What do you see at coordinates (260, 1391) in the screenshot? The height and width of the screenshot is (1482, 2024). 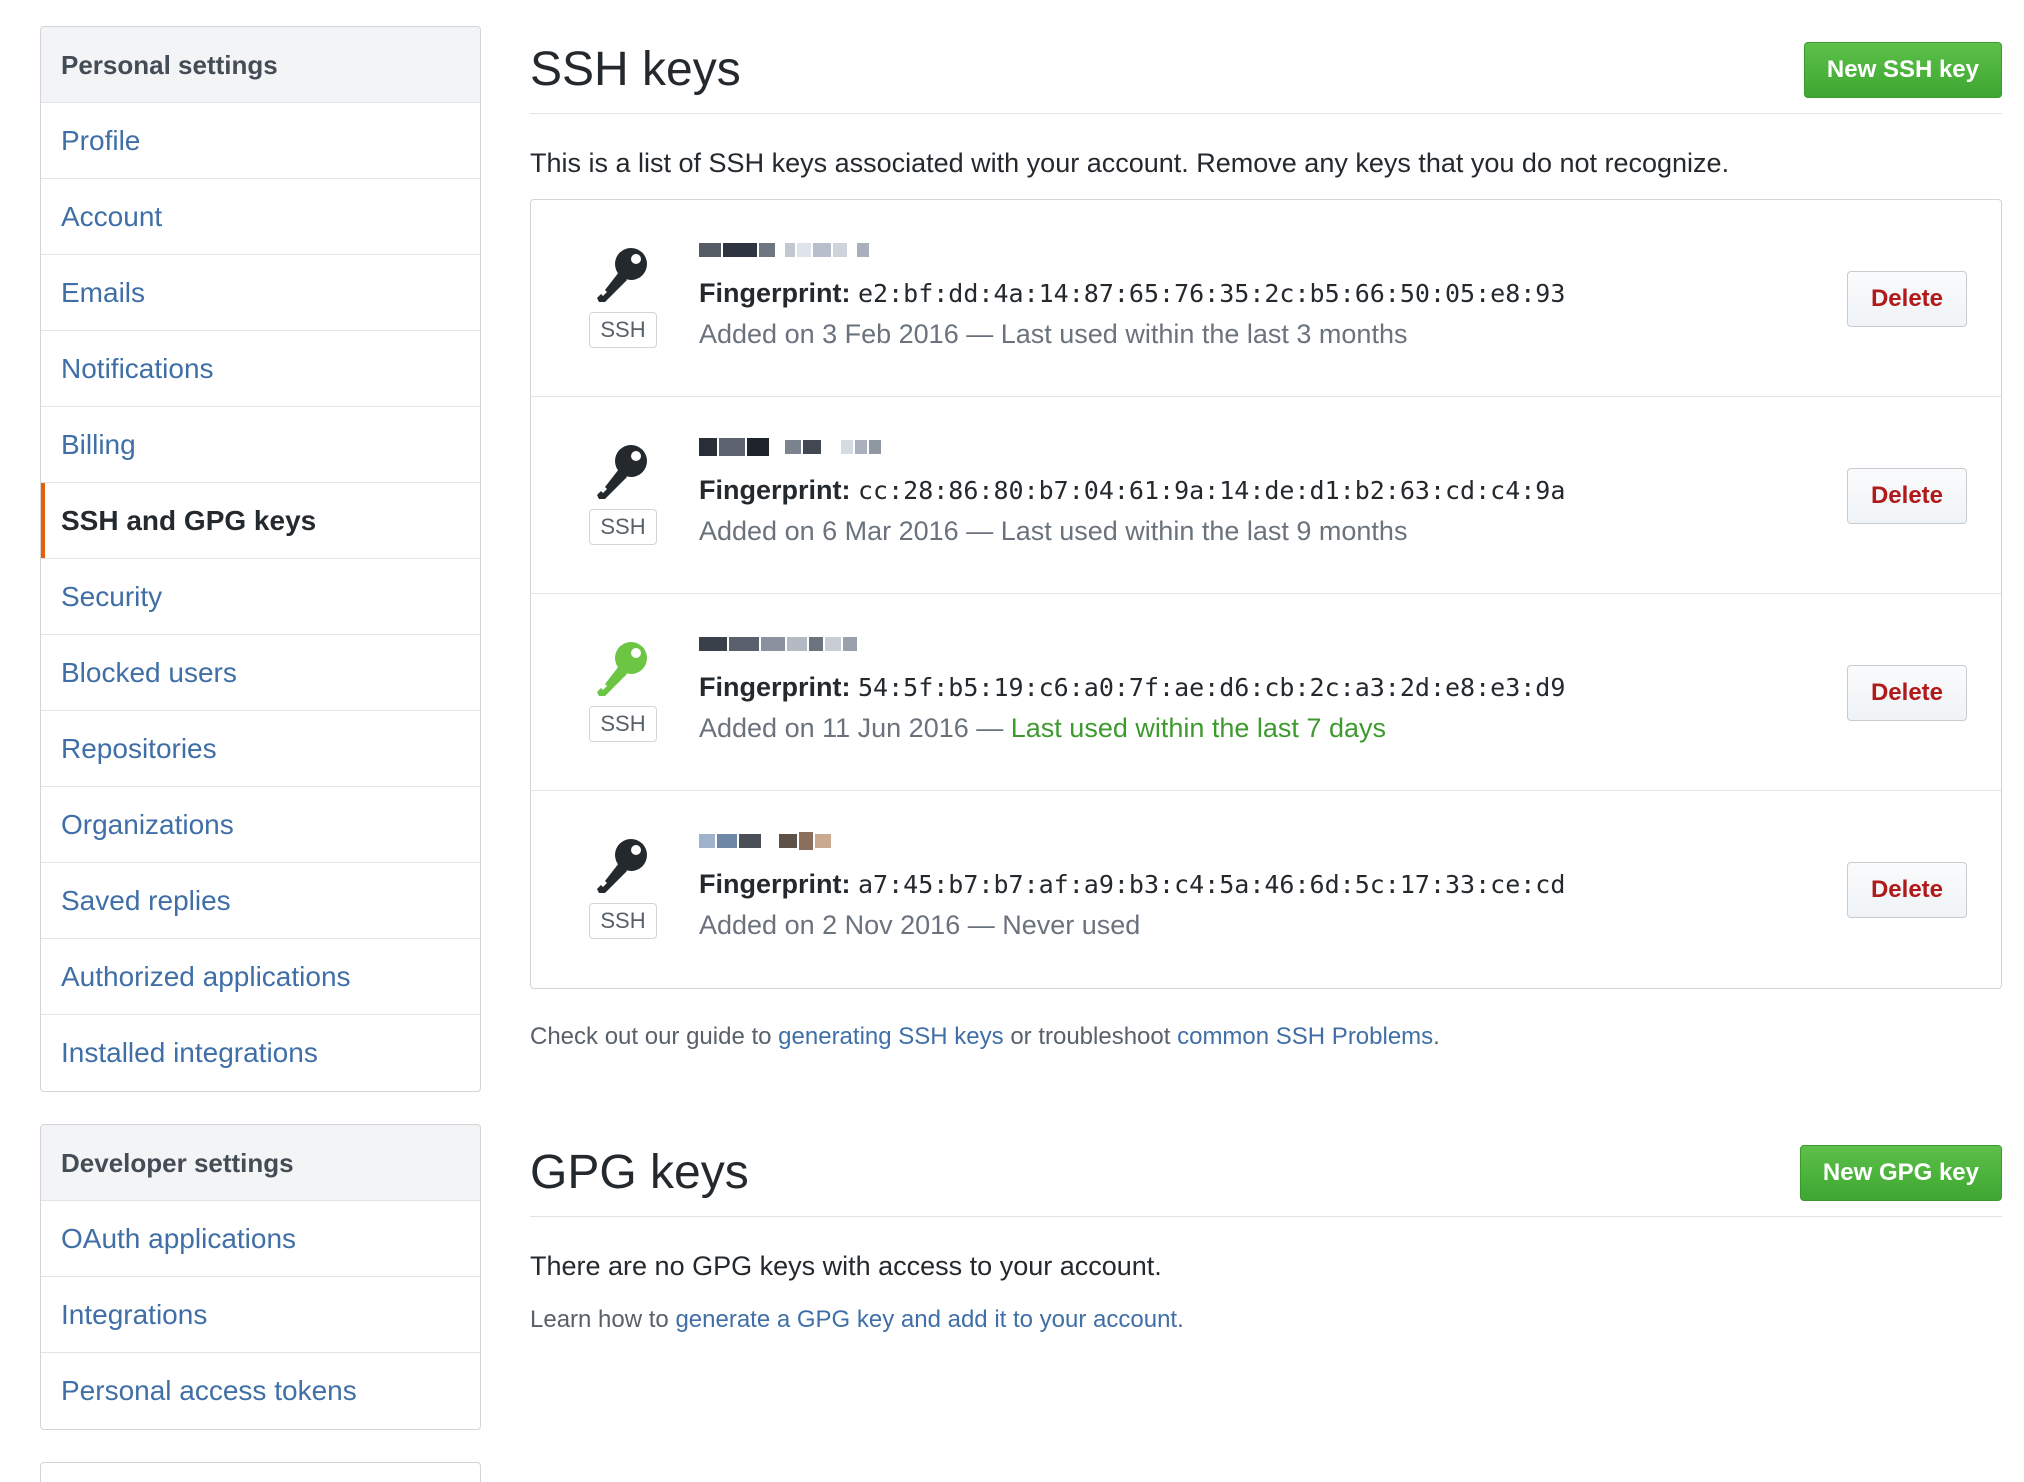 I see `sidebar-item-personal-access-tokens: Personal access tokens` at bounding box center [260, 1391].